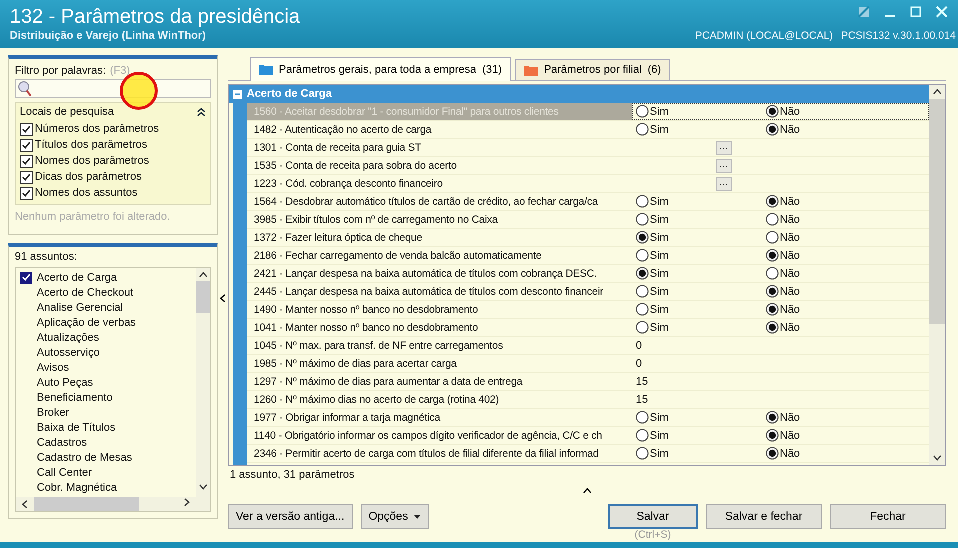 This screenshot has height=548, width=958. I want to click on tab: Parâmetros gerais, para toda a empresa (31), so click(381, 69).